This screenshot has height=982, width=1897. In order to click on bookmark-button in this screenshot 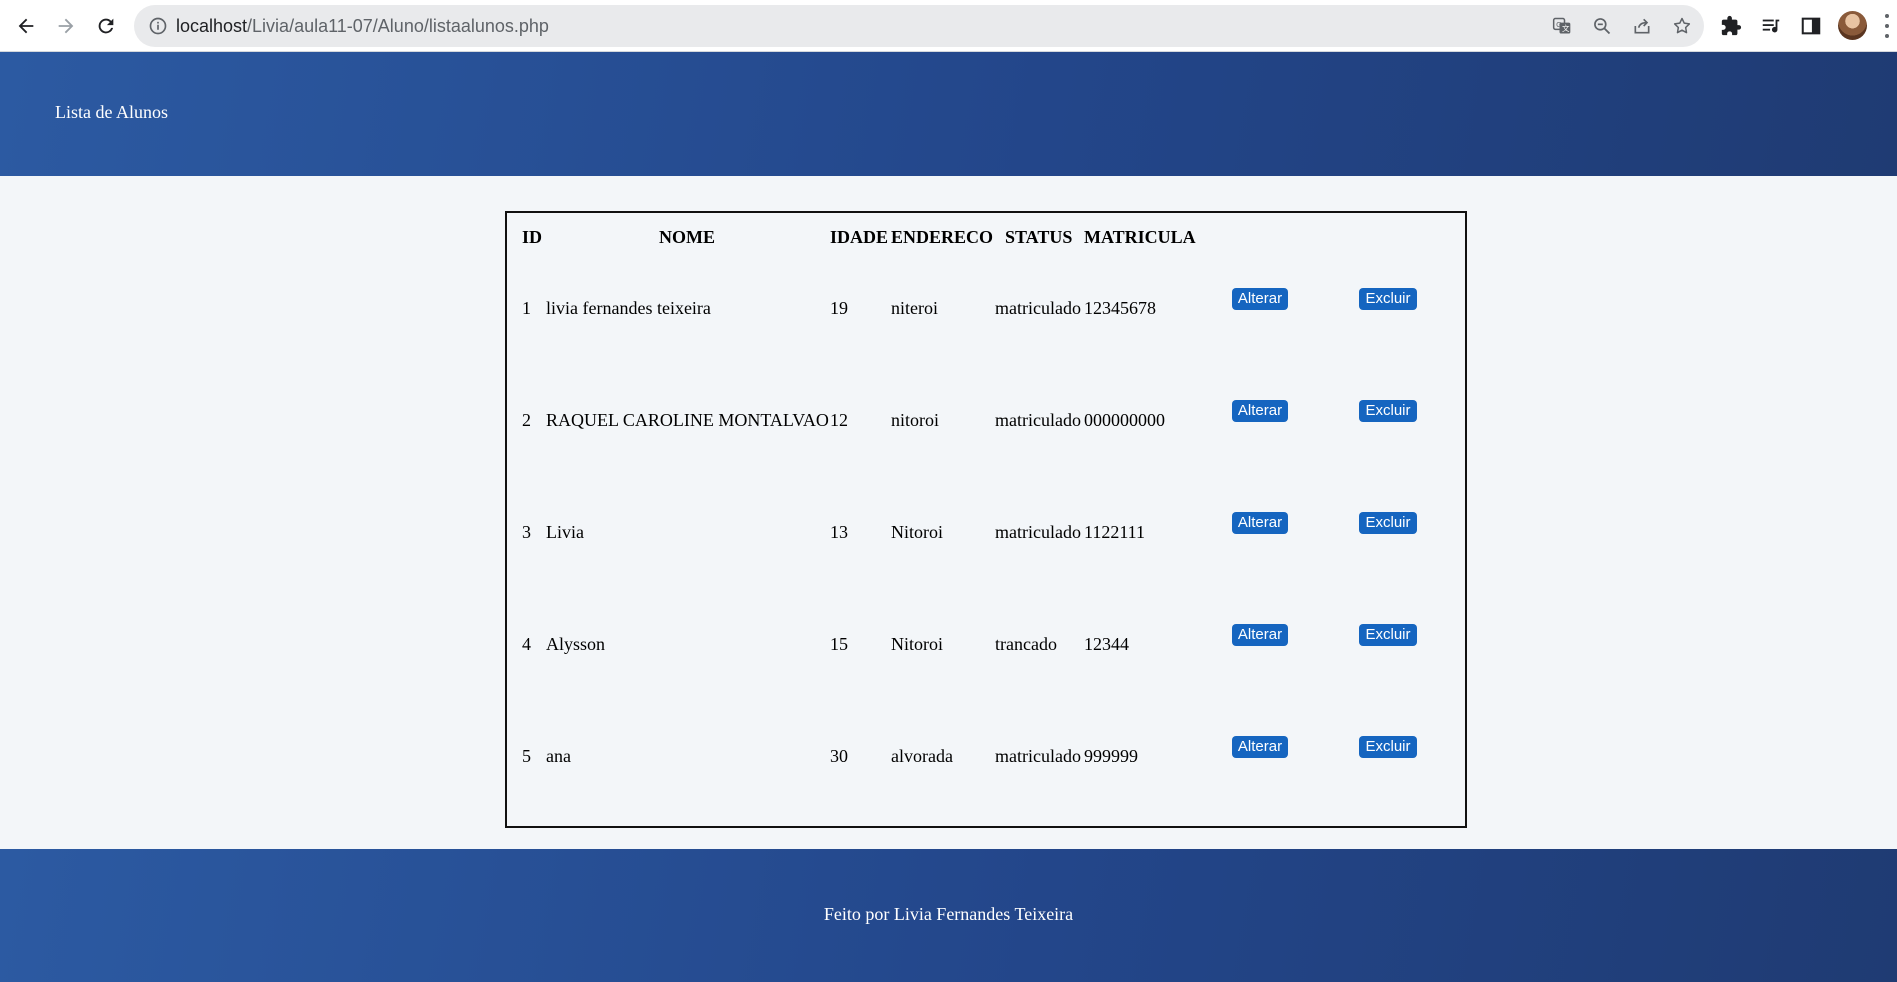, I will do `click(1682, 26)`.